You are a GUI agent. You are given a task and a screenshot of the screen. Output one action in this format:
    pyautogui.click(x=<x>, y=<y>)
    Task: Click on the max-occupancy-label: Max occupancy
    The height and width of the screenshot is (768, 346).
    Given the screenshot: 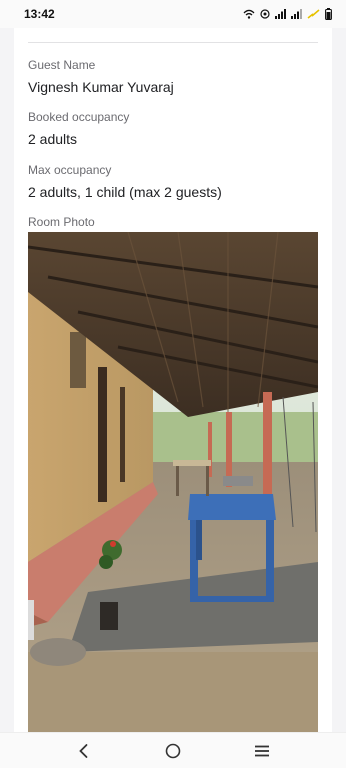 What is the action you would take?
    pyautogui.click(x=70, y=170)
    